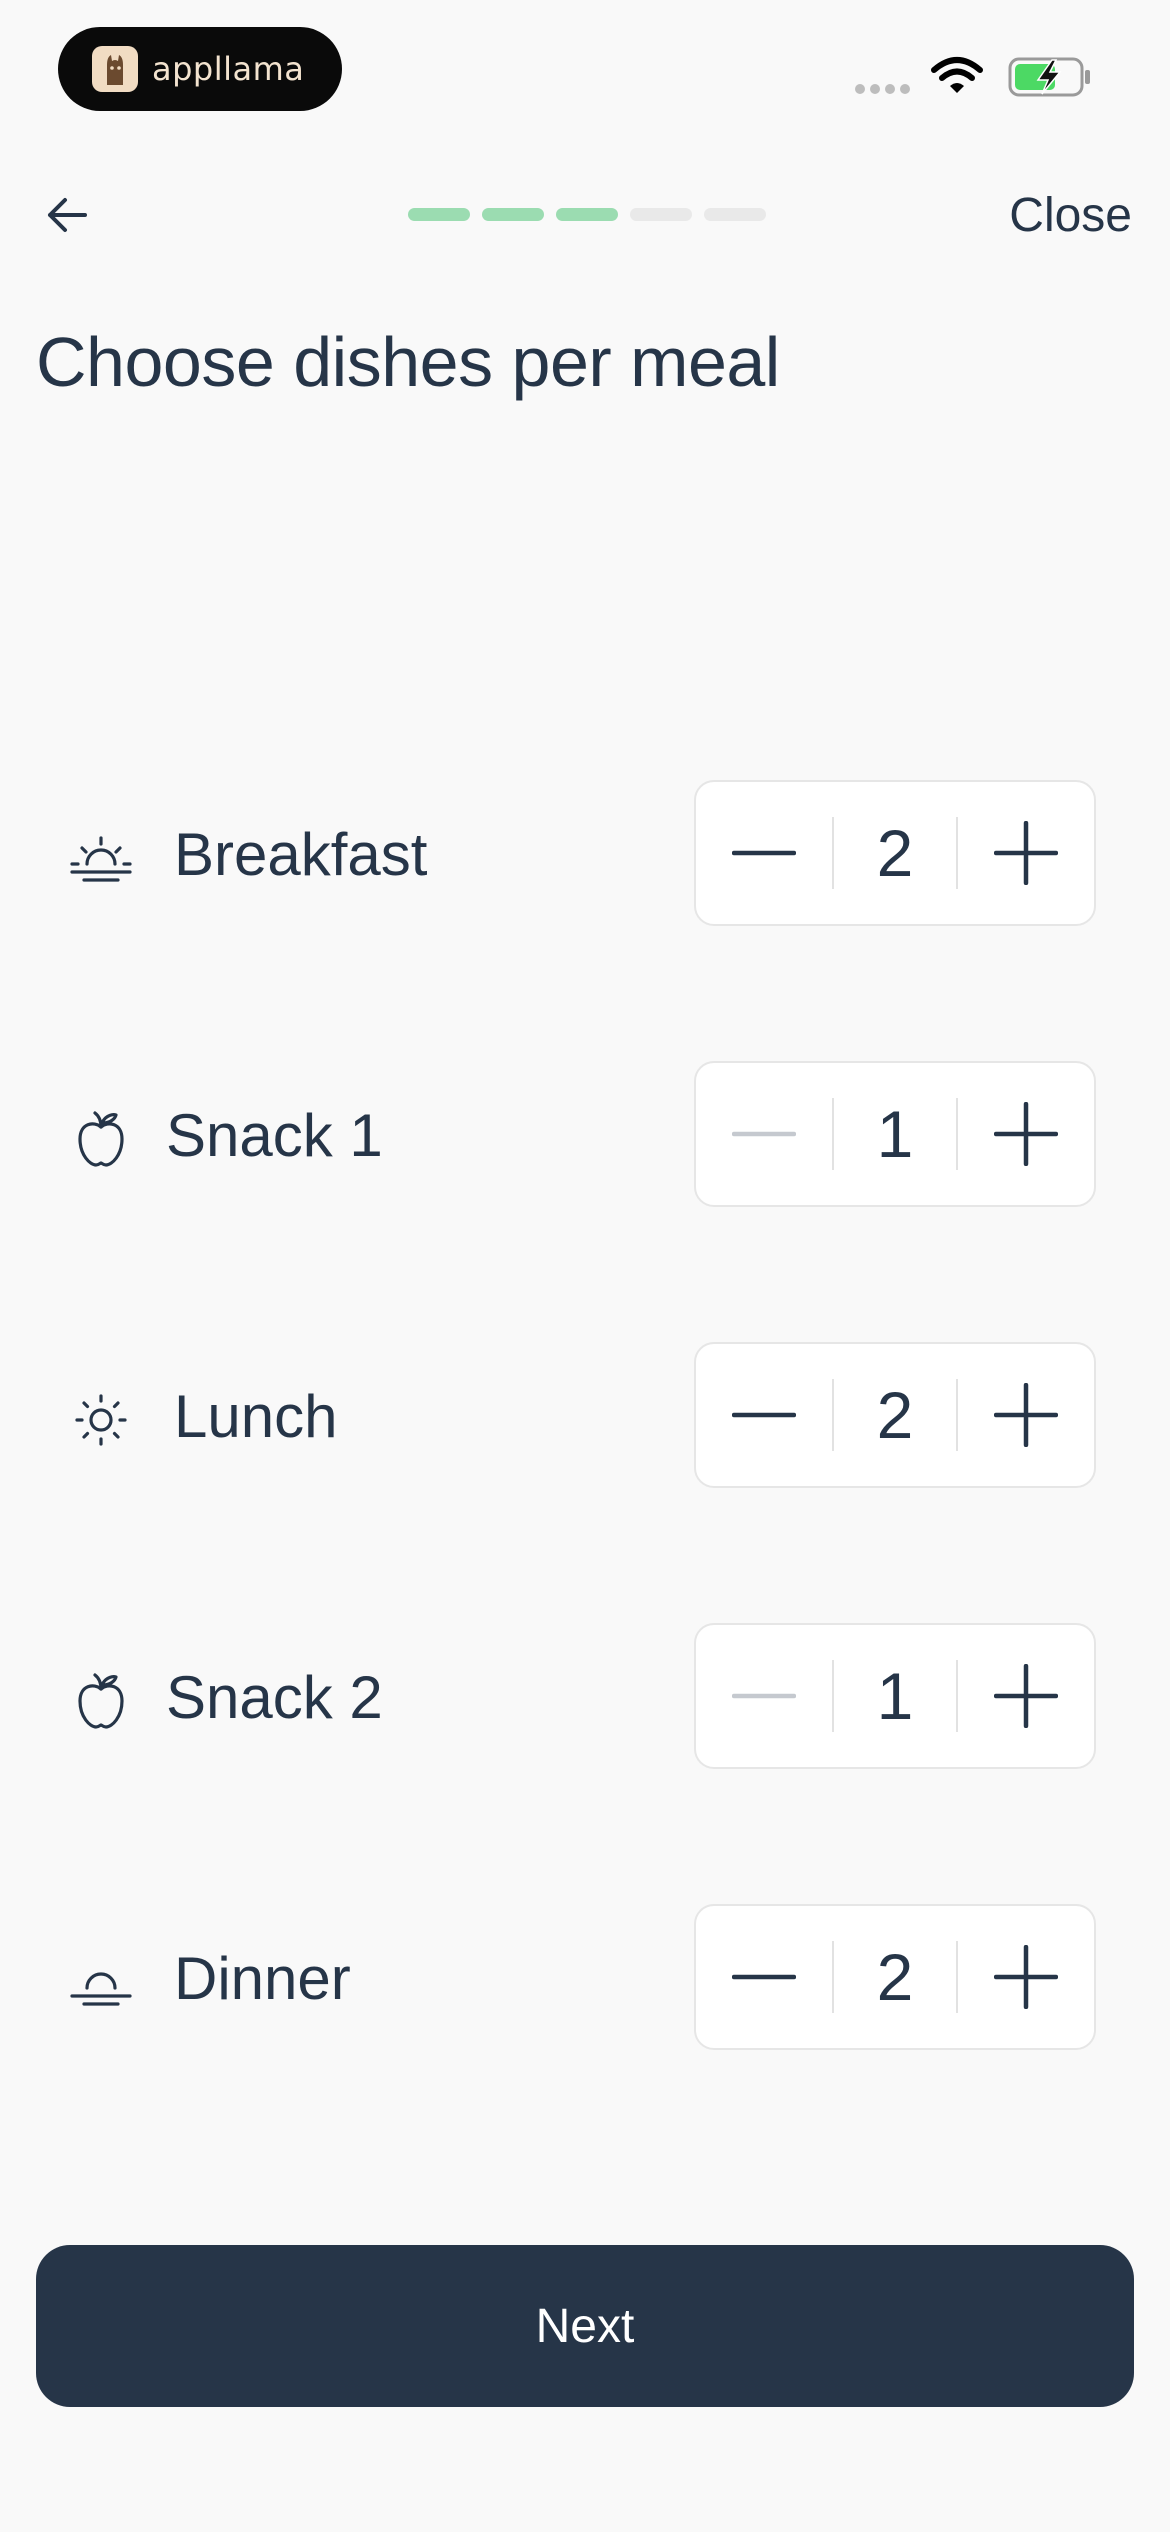 The height and width of the screenshot is (2532, 1170). What do you see at coordinates (1070, 215) in the screenshot?
I see `close-button: Close` at bounding box center [1070, 215].